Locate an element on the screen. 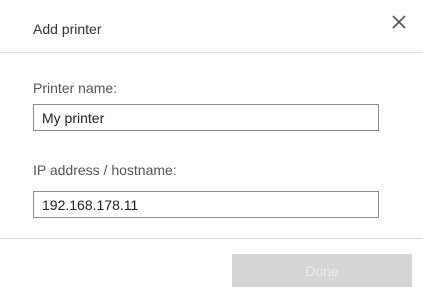 The image size is (423, 287). printer-name-input is located at coordinates (206, 117).